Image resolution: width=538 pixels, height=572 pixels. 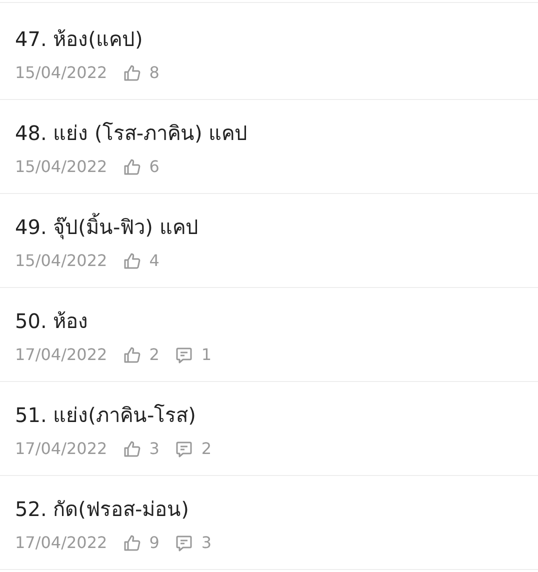 What do you see at coordinates (131, 133) in the screenshot?
I see `post-title: 48. แย่ง (โรส-ภาคิน) แคป` at bounding box center [131, 133].